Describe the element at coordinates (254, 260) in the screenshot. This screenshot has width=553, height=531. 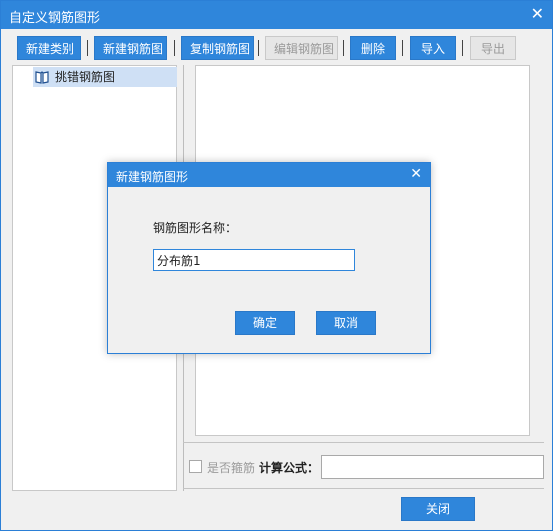
I see `figure-name-input` at that location.